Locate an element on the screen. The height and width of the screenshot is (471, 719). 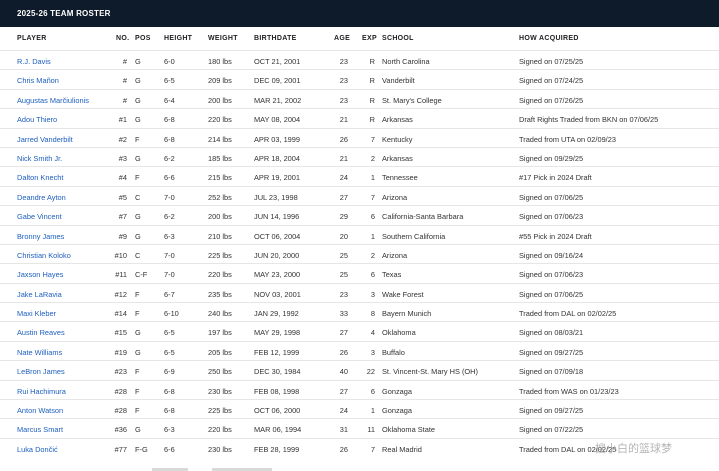
school: Wake Forest is located at coordinates (403, 294).